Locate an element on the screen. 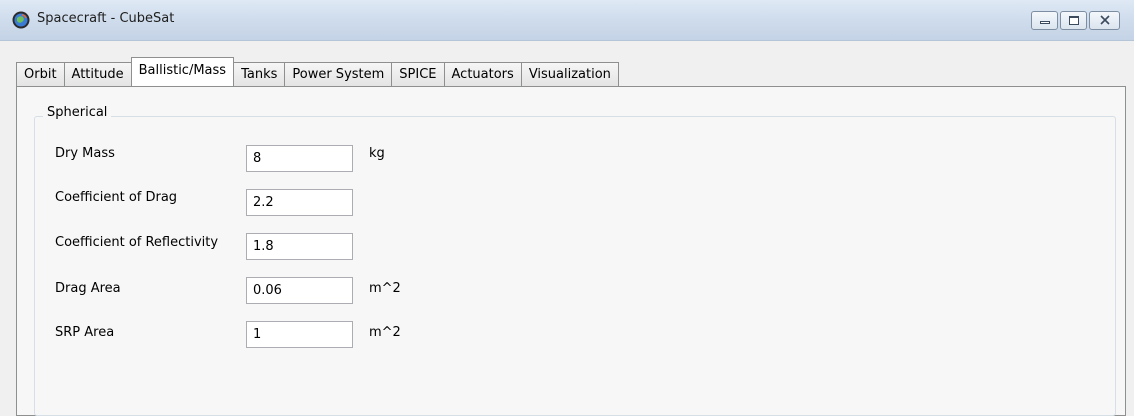  tab-attitude: Attitude is located at coordinates (97, 74).